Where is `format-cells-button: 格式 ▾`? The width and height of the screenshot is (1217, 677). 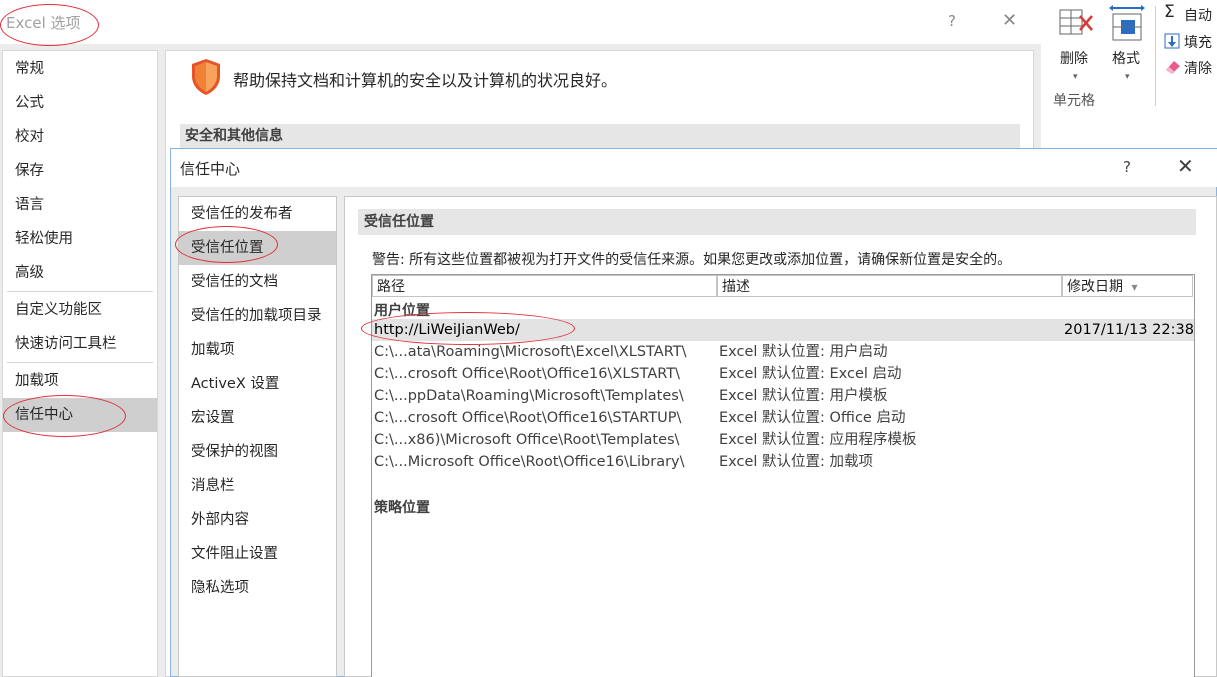 format-cells-button: 格式 ▾ is located at coordinates (1127, 44).